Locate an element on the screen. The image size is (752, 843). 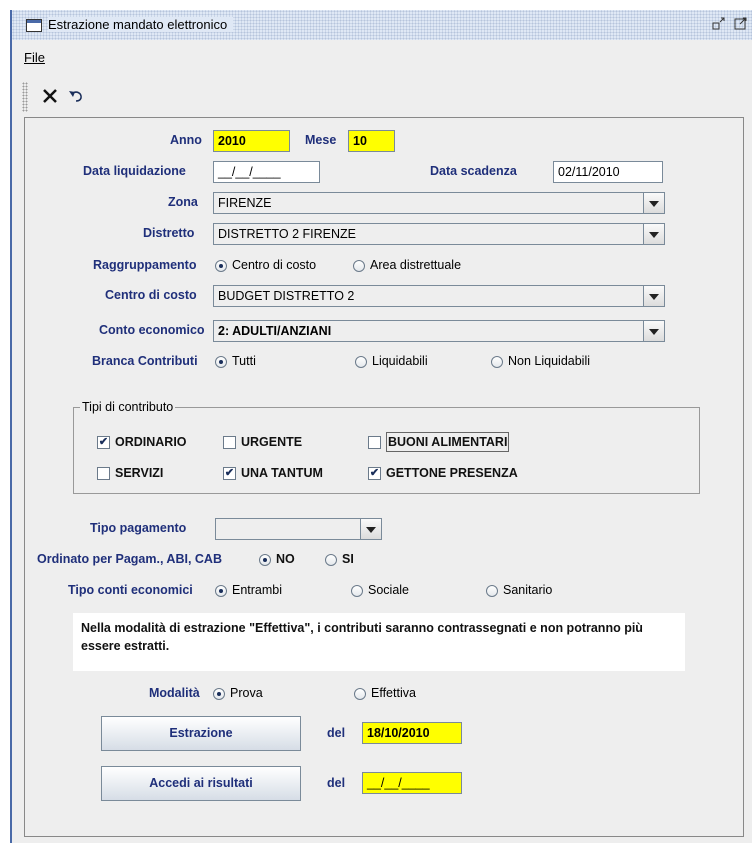
data-scadenza-label: Data scadenza is located at coordinates (473, 171).